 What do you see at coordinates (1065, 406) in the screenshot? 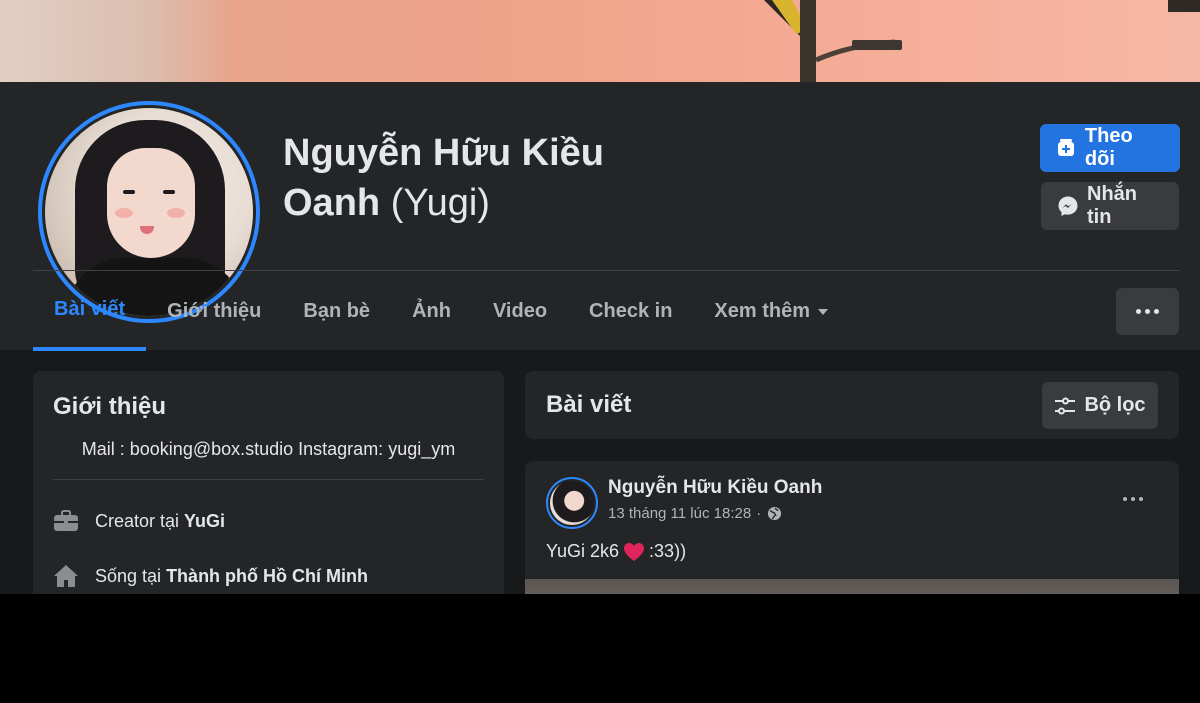
I see `filter-icon` at bounding box center [1065, 406].